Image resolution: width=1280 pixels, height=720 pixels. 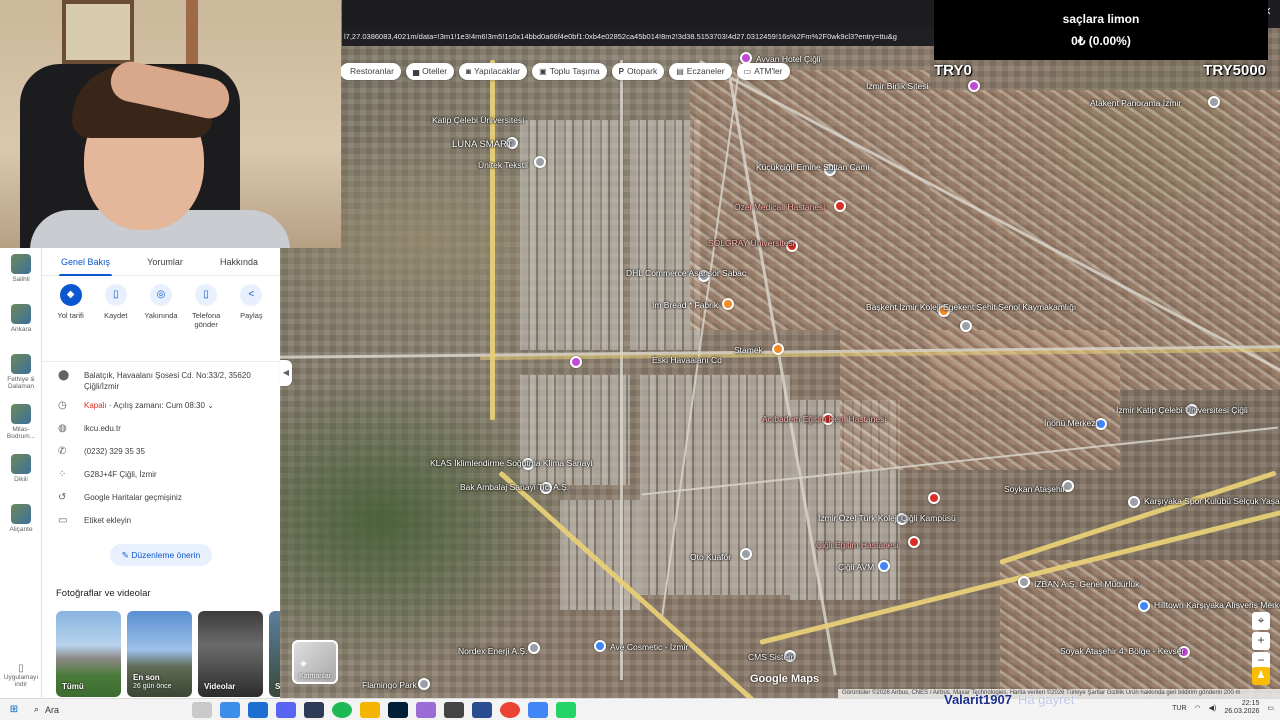 I want to click on get-app-link: ▯ Uygulamayı indir, so click(x=21, y=675).